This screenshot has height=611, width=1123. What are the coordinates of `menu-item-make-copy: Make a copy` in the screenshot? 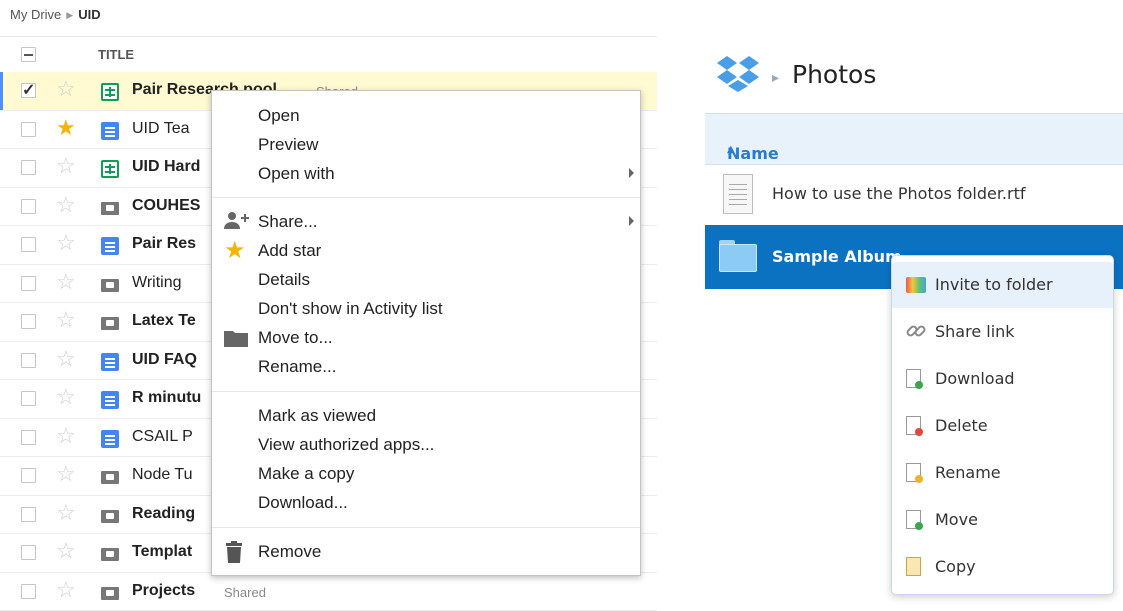 It's located at (306, 474).